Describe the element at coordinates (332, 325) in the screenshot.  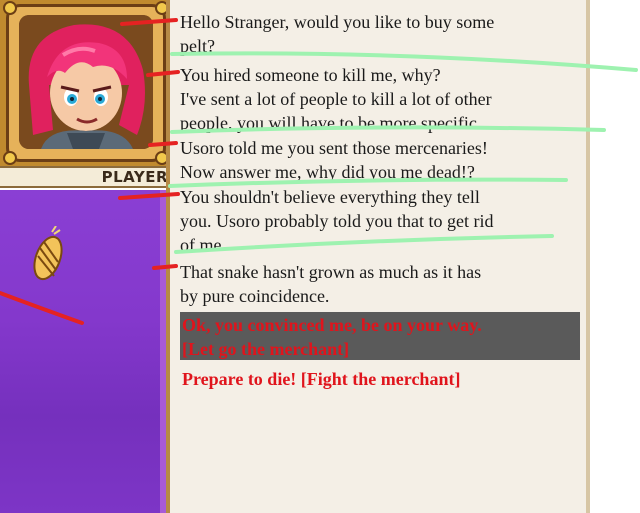
I see `choice-option-text: Ok, you convinced me, be on your way.` at that location.